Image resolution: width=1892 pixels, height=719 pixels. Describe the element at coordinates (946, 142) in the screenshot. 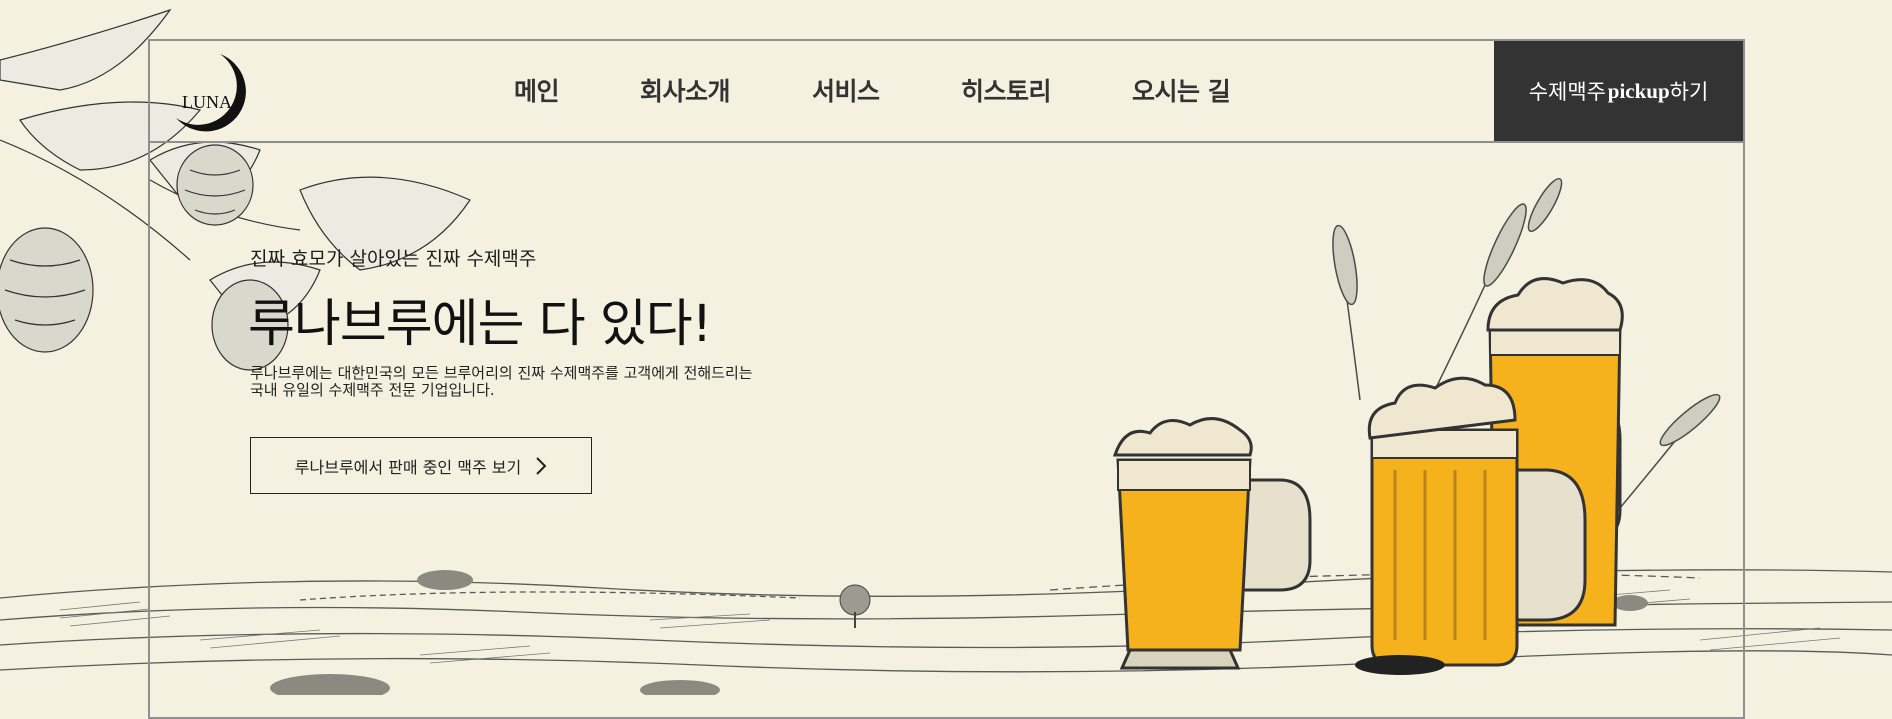

I see `header-divider` at that location.